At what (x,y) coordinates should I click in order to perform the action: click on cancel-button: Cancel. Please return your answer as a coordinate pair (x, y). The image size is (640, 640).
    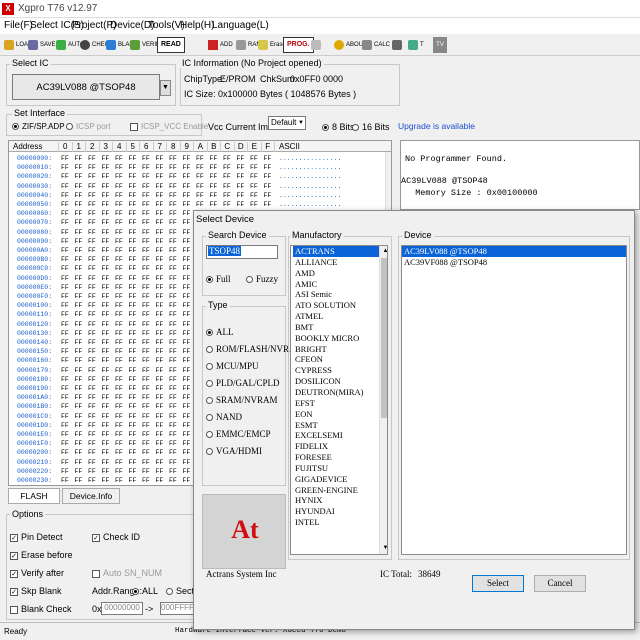
    Looking at the image, I should click on (560, 583).